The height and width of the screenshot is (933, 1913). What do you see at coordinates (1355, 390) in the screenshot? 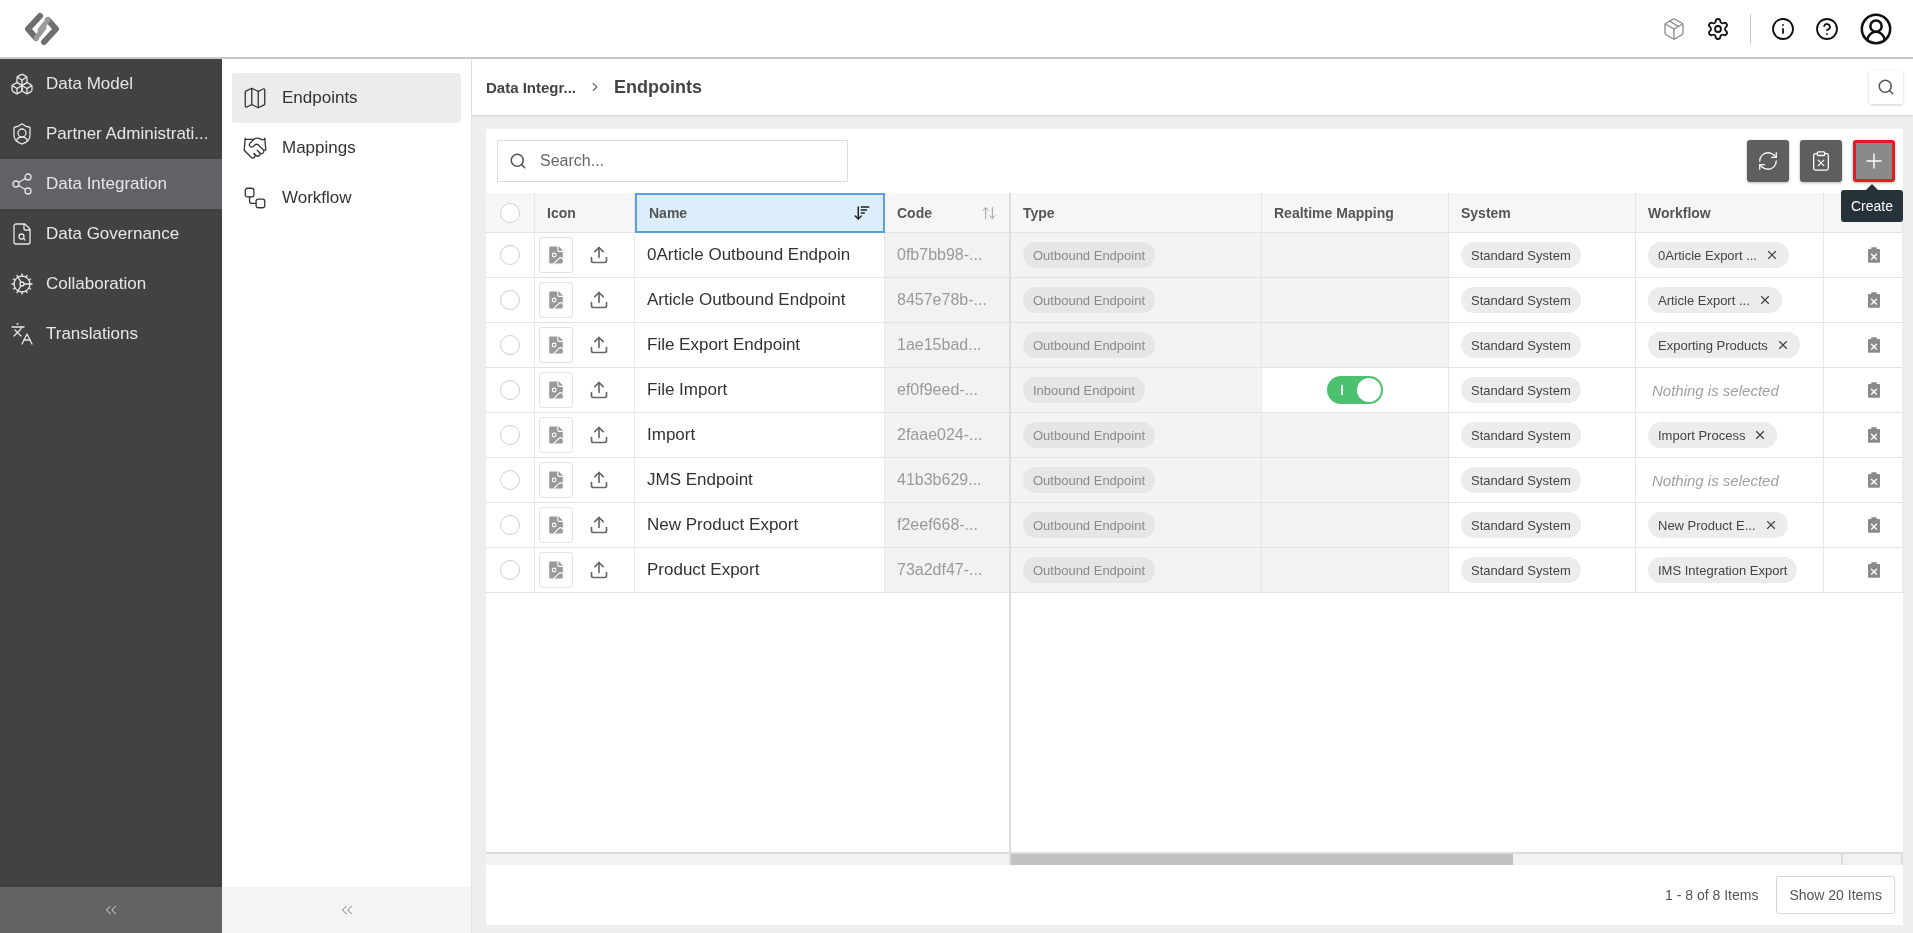
I see `toggle-switch` at bounding box center [1355, 390].